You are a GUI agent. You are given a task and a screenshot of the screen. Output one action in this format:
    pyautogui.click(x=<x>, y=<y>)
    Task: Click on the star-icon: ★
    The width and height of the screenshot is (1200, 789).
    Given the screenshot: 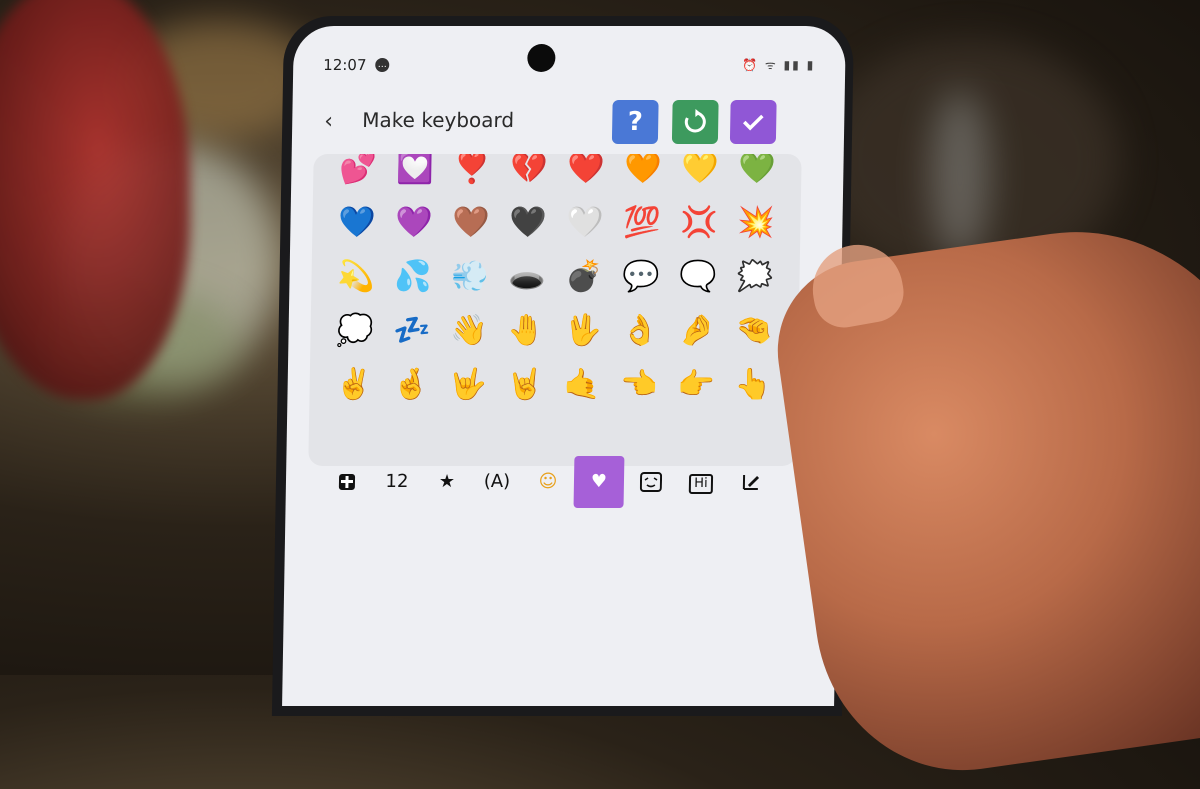 What is the action you would take?
    pyautogui.click(x=447, y=482)
    